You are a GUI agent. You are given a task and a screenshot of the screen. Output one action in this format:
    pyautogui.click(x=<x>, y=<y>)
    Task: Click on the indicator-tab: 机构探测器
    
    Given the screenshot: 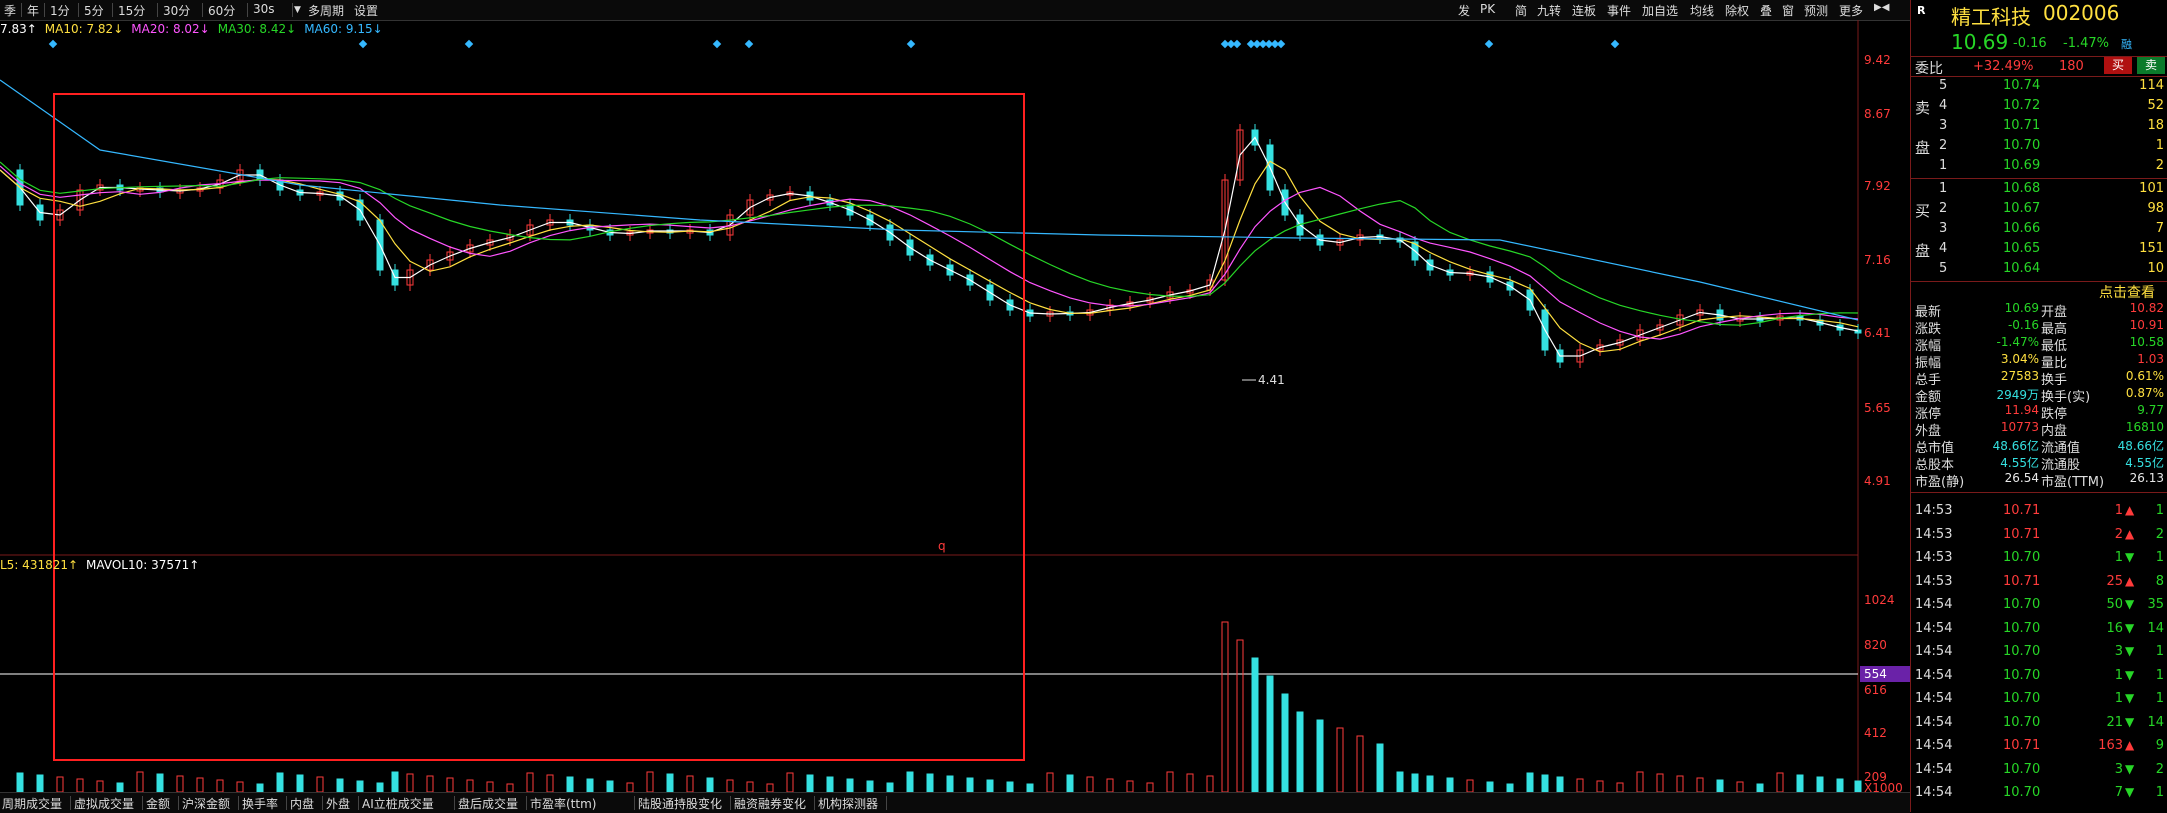 What is the action you would take?
    pyautogui.click(x=848, y=803)
    